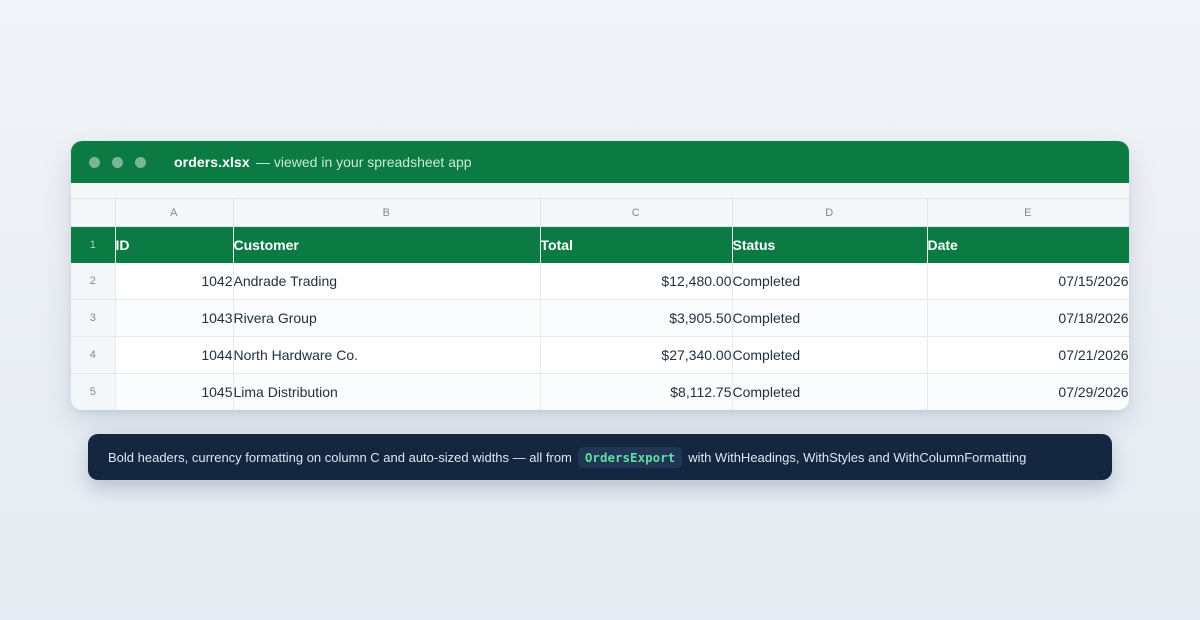 This screenshot has width=1200, height=620. Describe the element at coordinates (1028, 355) in the screenshot. I see `cell-date: 07/21/2026` at that location.